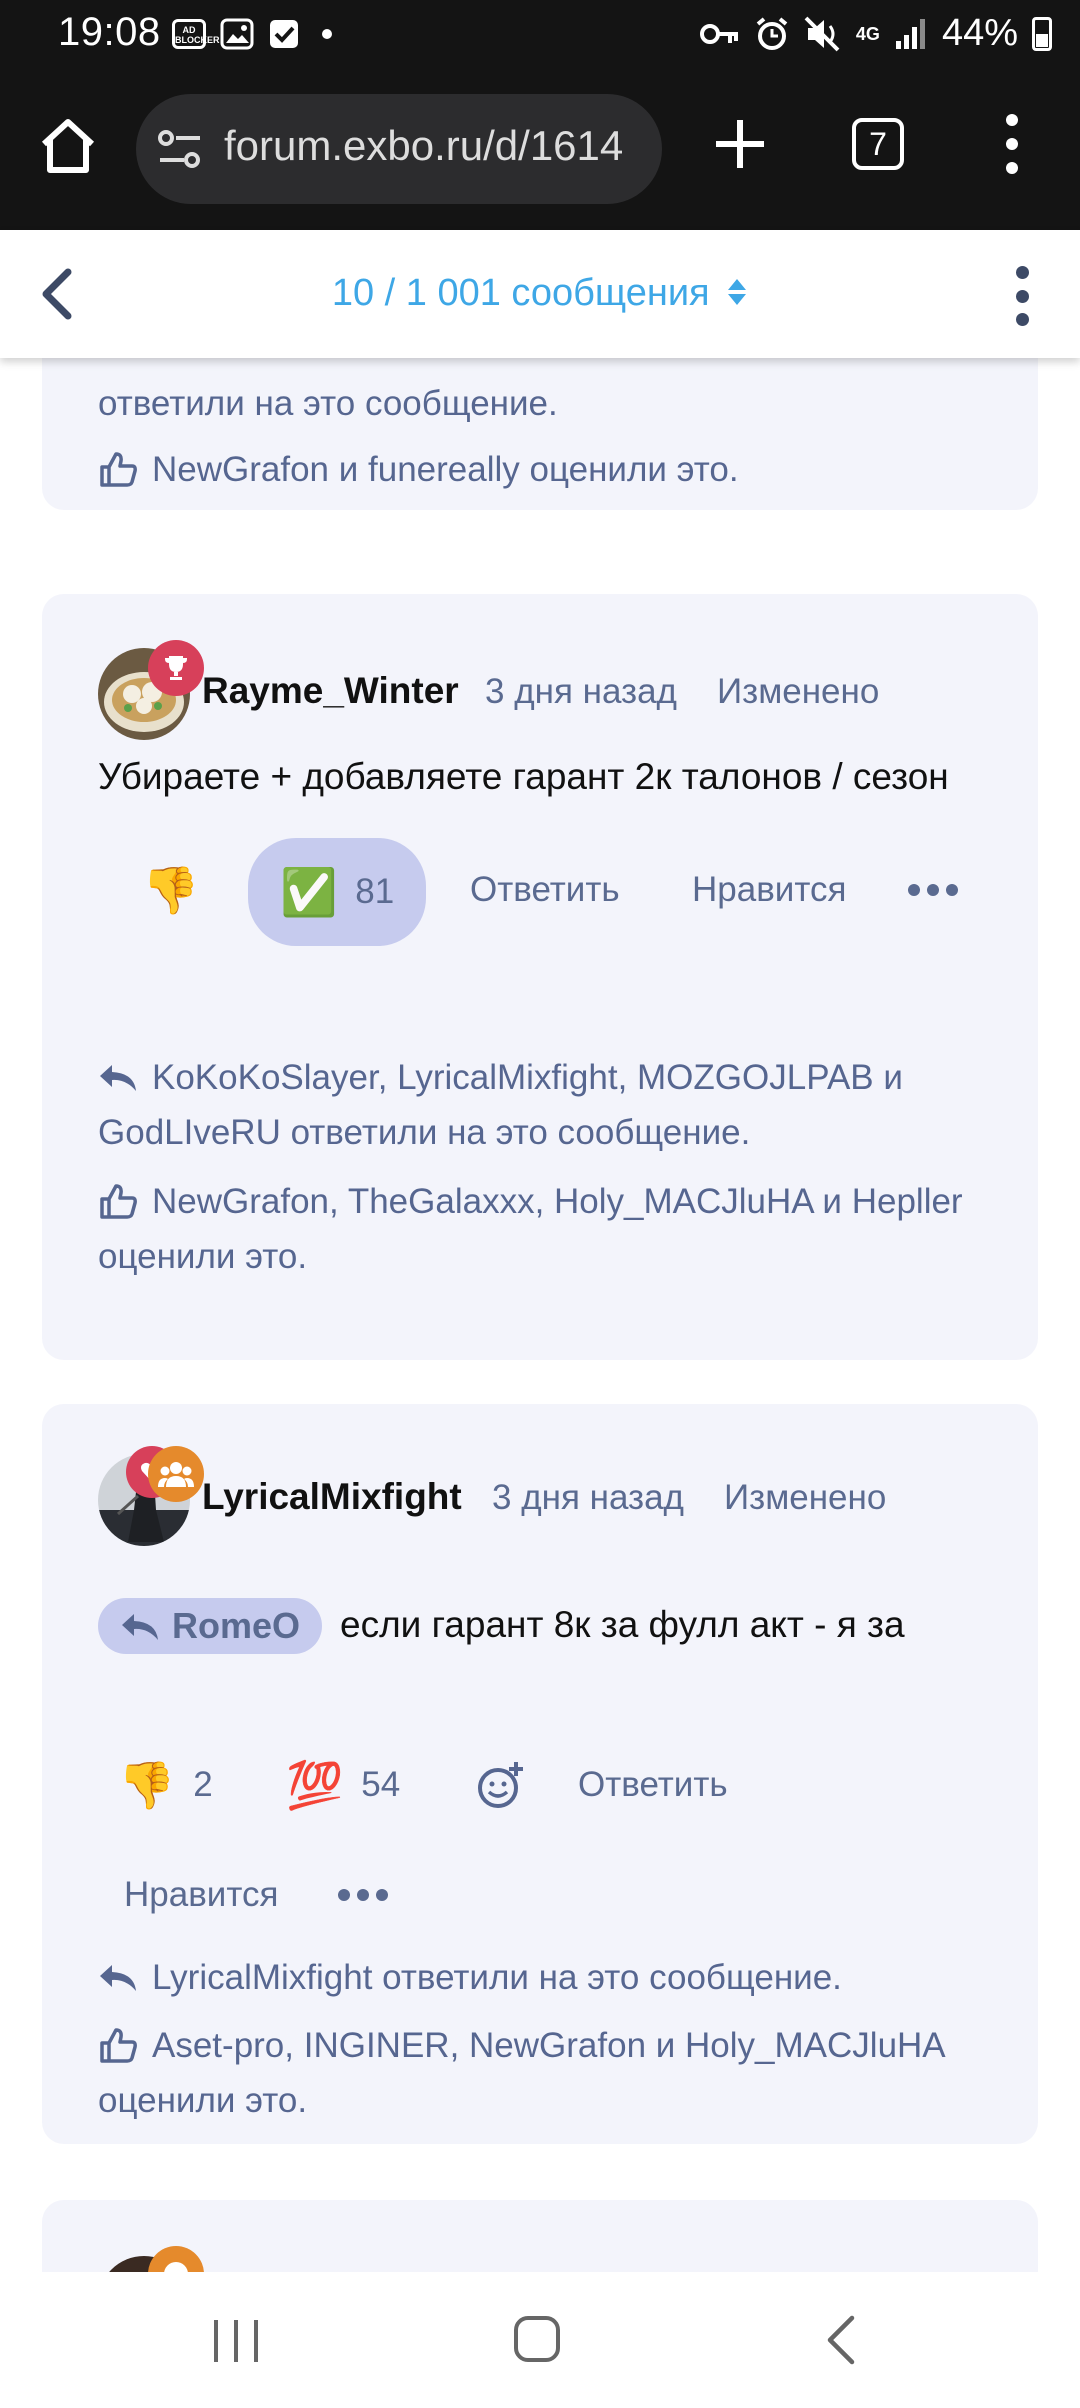 This screenshot has width=1080, height=2408. I want to click on browser-toolbar: forum.exbo.ru/d/1614 7, so click(540, 149).